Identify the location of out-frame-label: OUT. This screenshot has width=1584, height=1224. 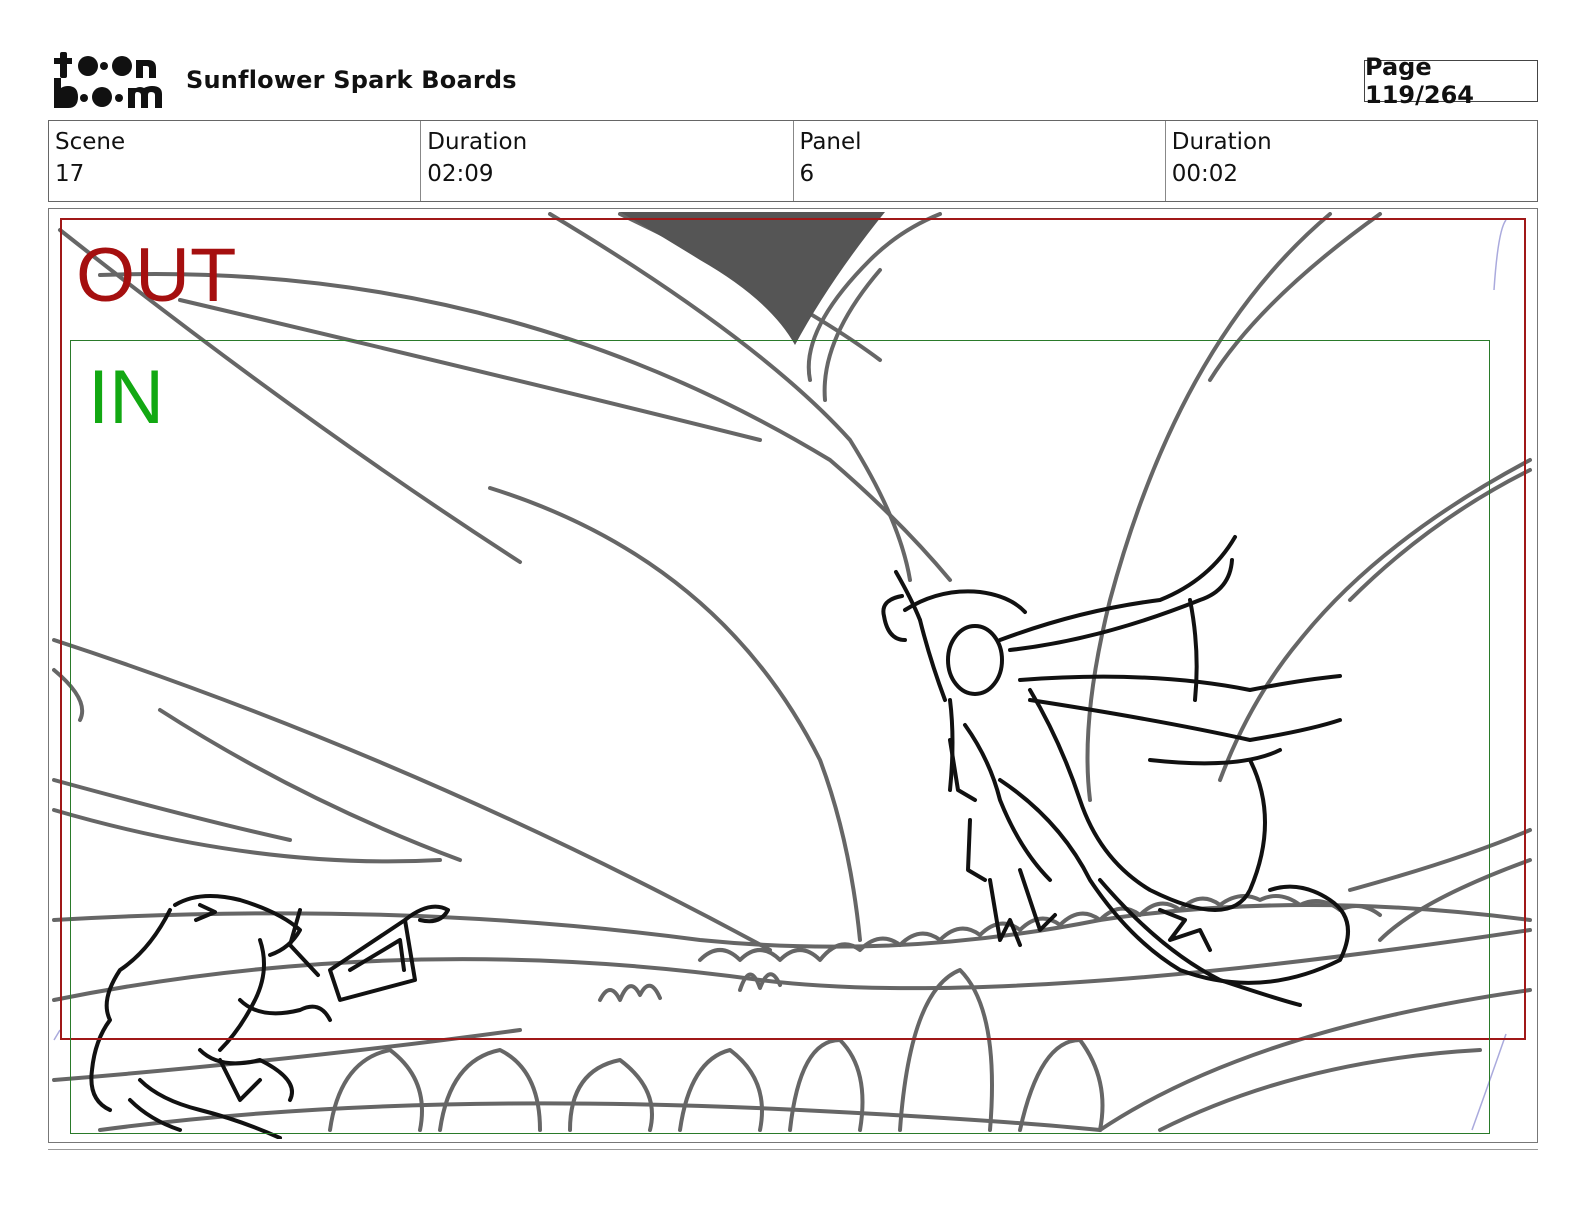
(156, 275).